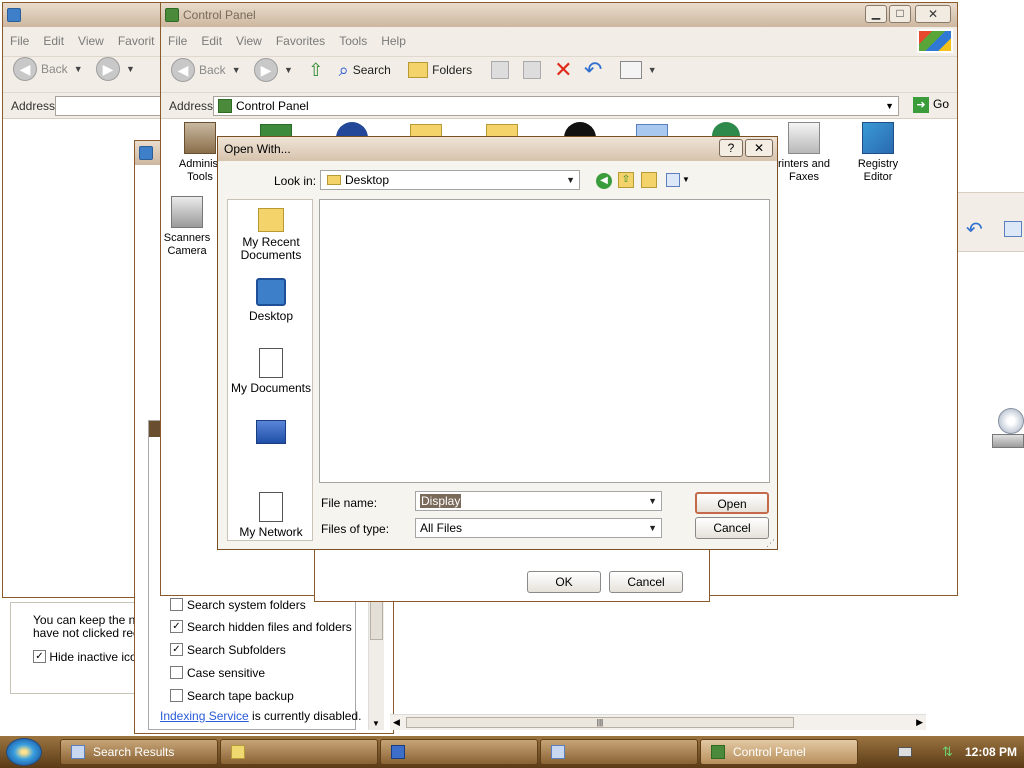 The image size is (1024, 768). What do you see at coordinates (261, 629) in the screenshot?
I see `checkbox-search-hidden-files: ✓ Search hidden files and folders` at bounding box center [261, 629].